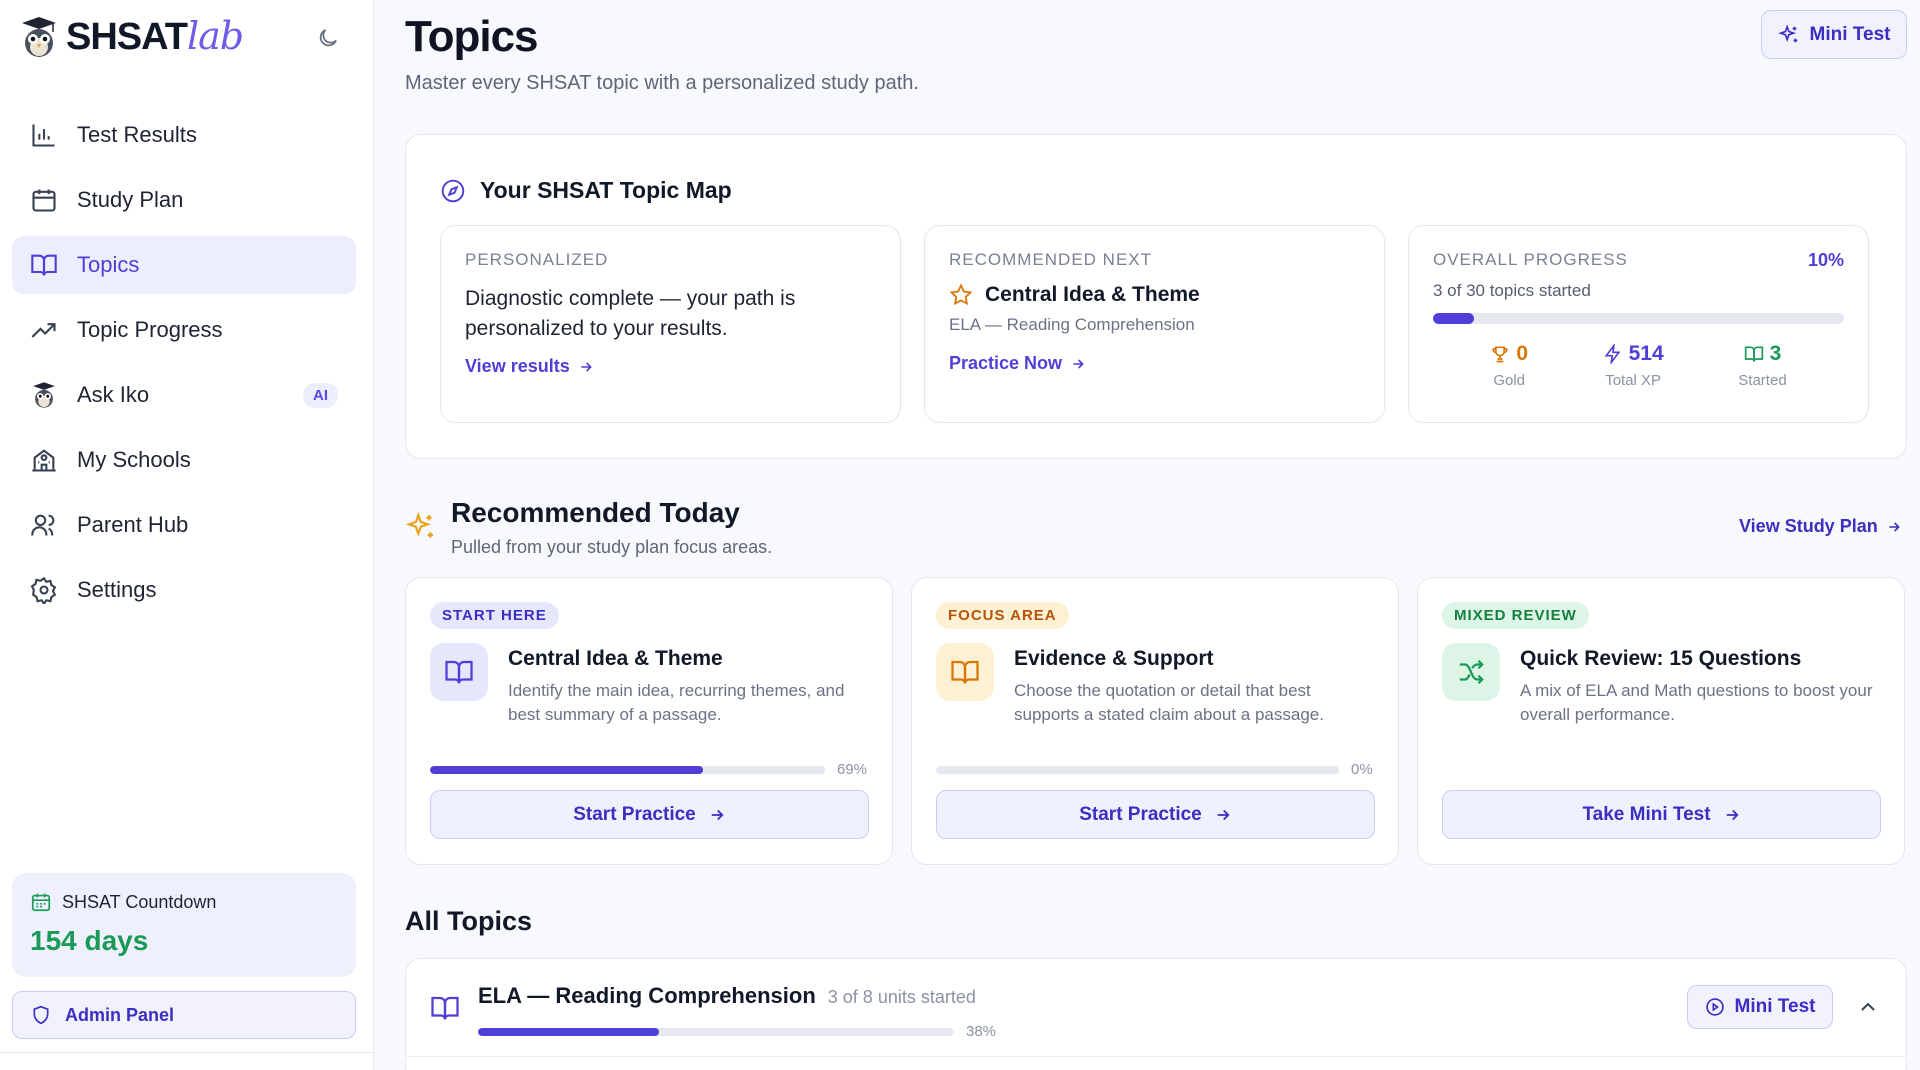 The height and width of the screenshot is (1070, 1920). What do you see at coordinates (44, 200) in the screenshot?
I see `calendar-icon` at bounding box center [44, 200].